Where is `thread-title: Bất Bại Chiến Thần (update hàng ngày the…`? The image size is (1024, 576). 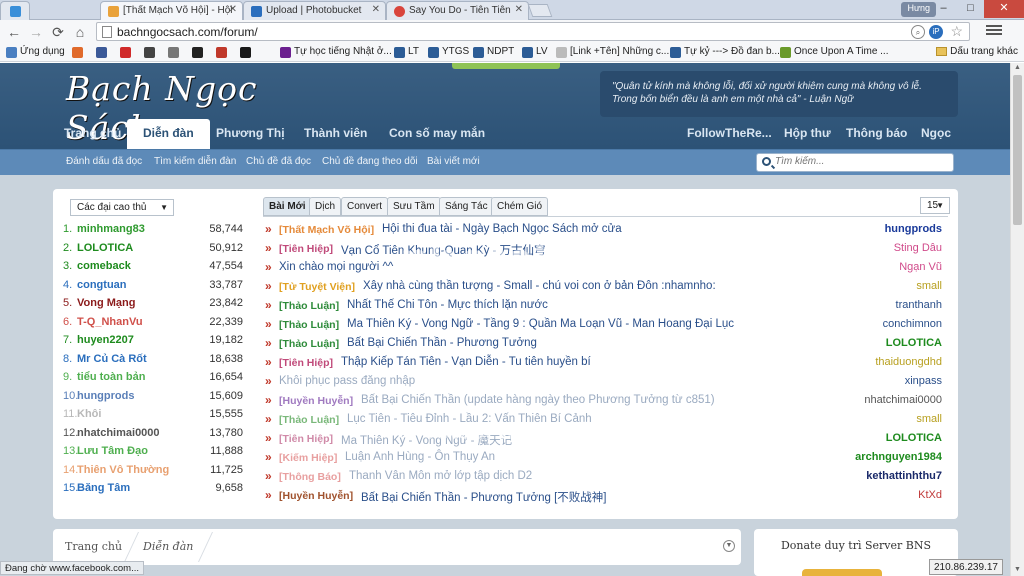 thread-title: Bất Bại Chiến Thần (update hàng ngày the… is located at coordinates (538, 400).